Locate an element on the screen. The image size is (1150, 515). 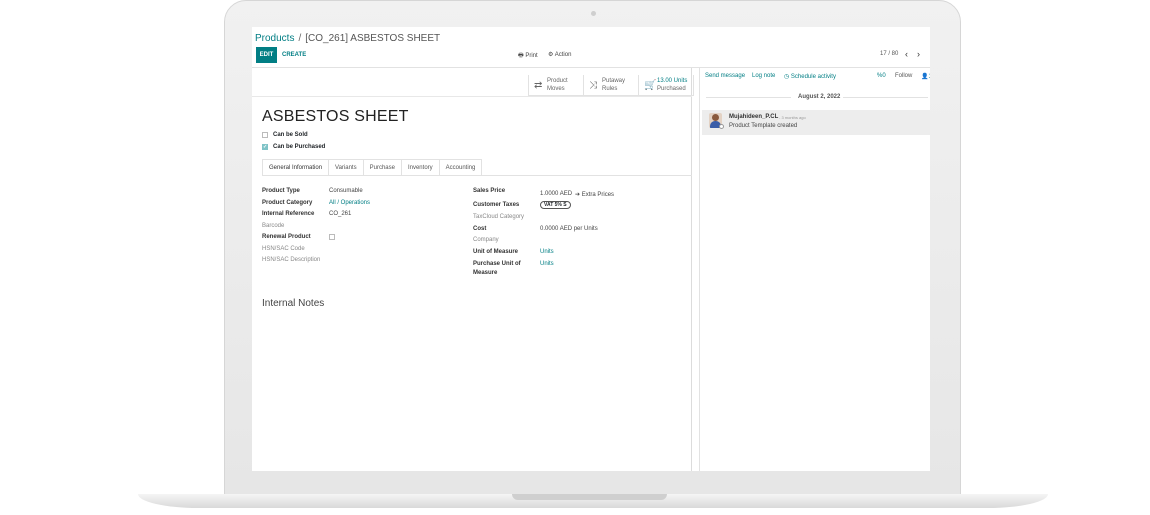
product-moves-button: ⇄ Product Moves is located at coordinates (556, 85).